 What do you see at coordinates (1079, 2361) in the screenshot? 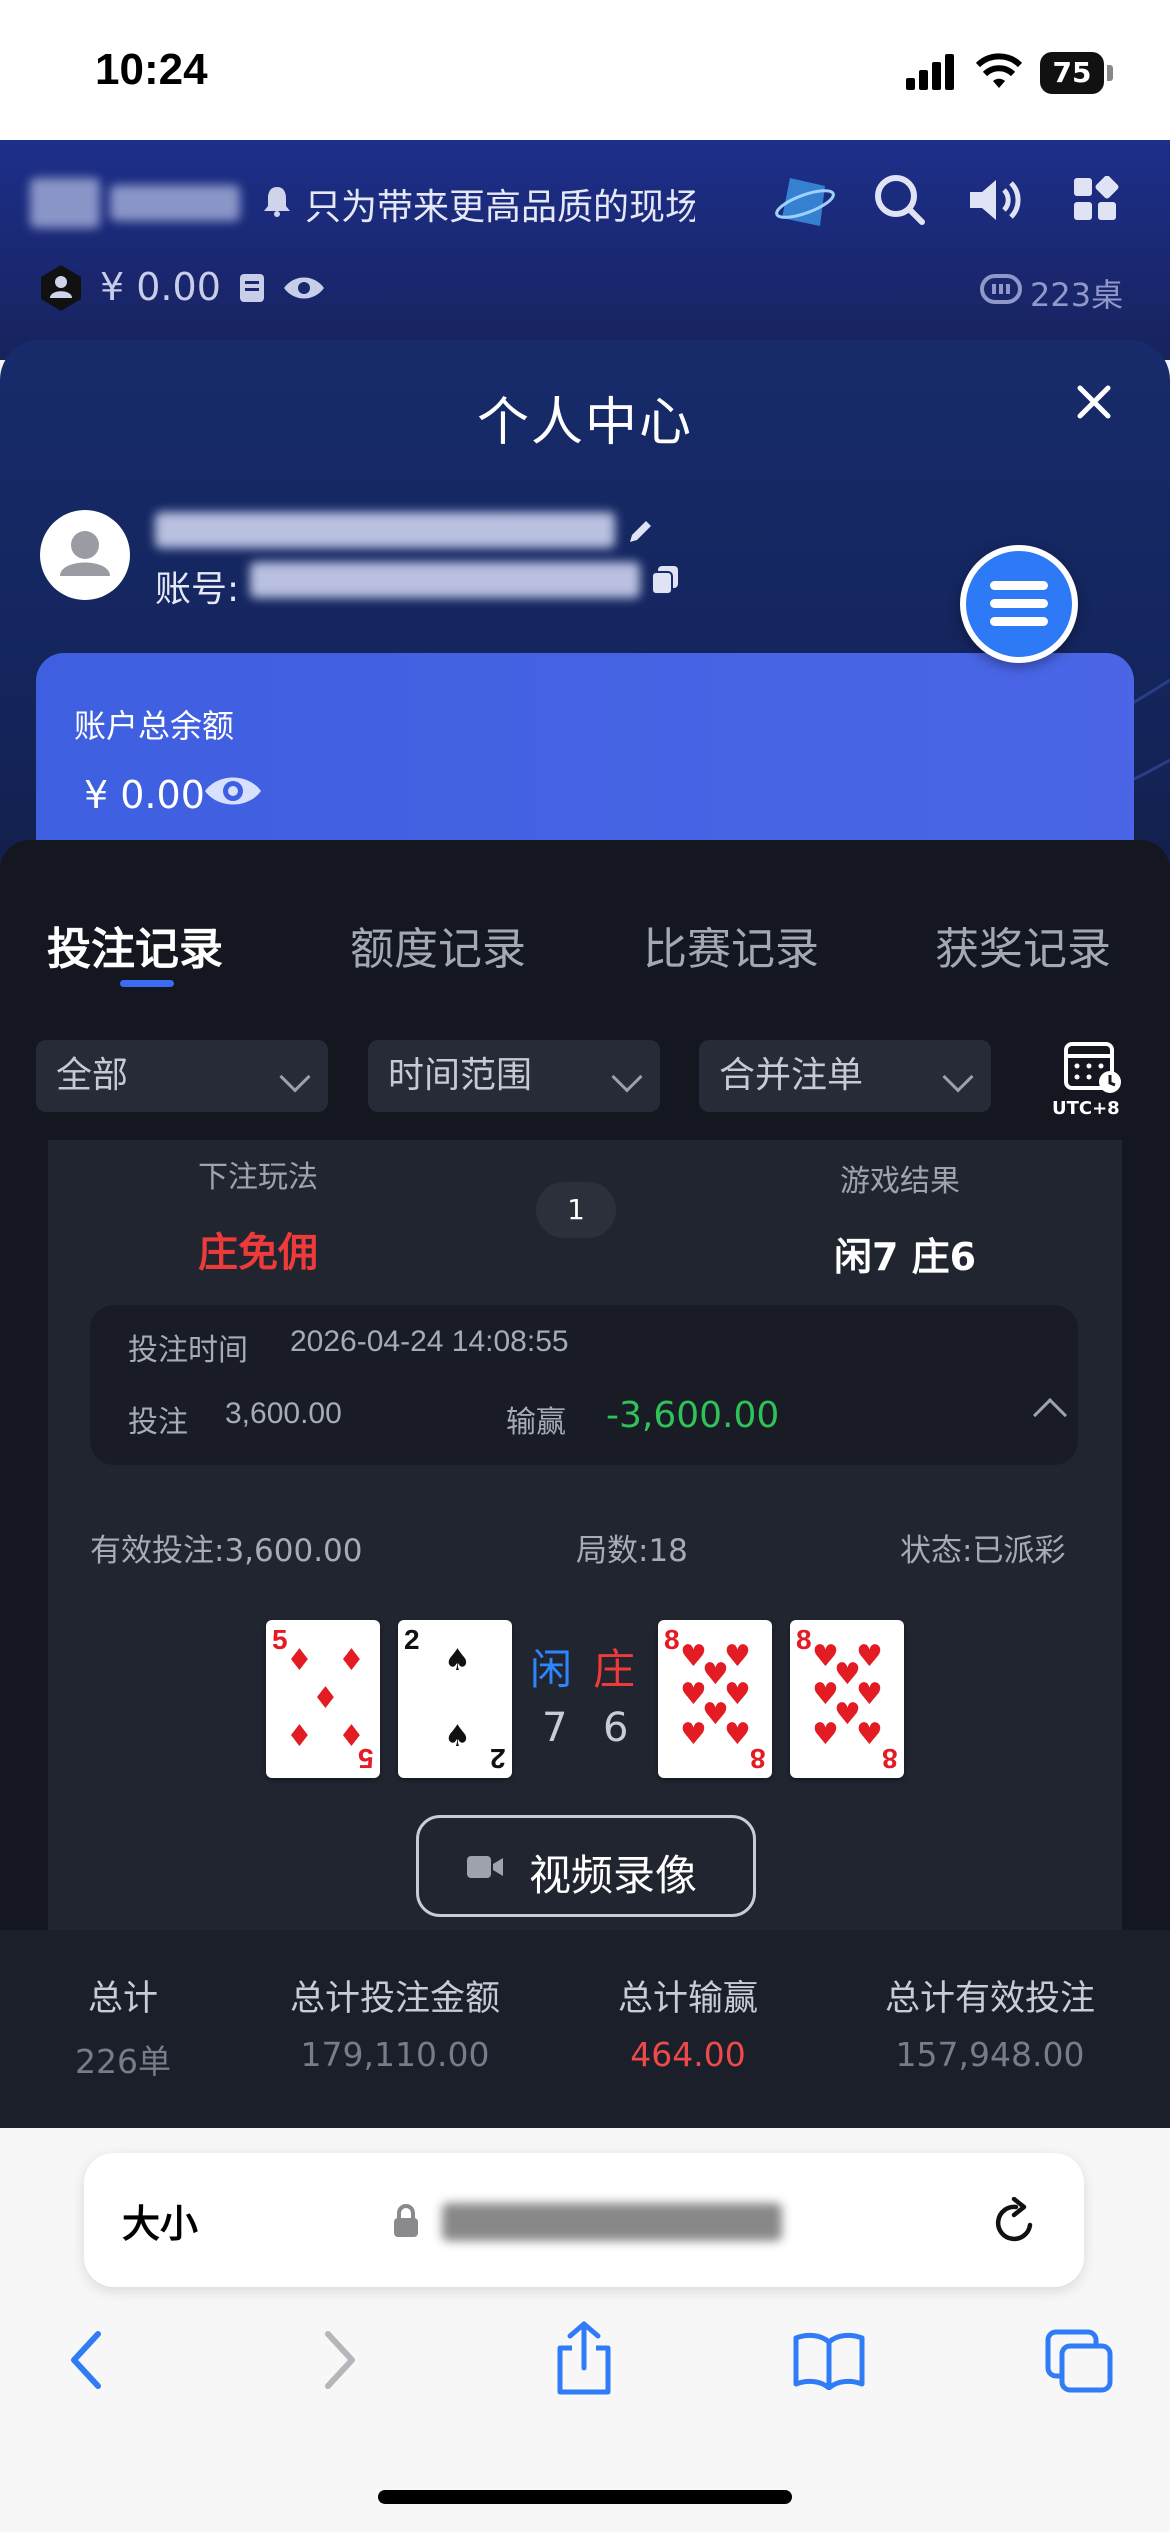
I see `tabs-icon` at bounding box center [1079, 2361].